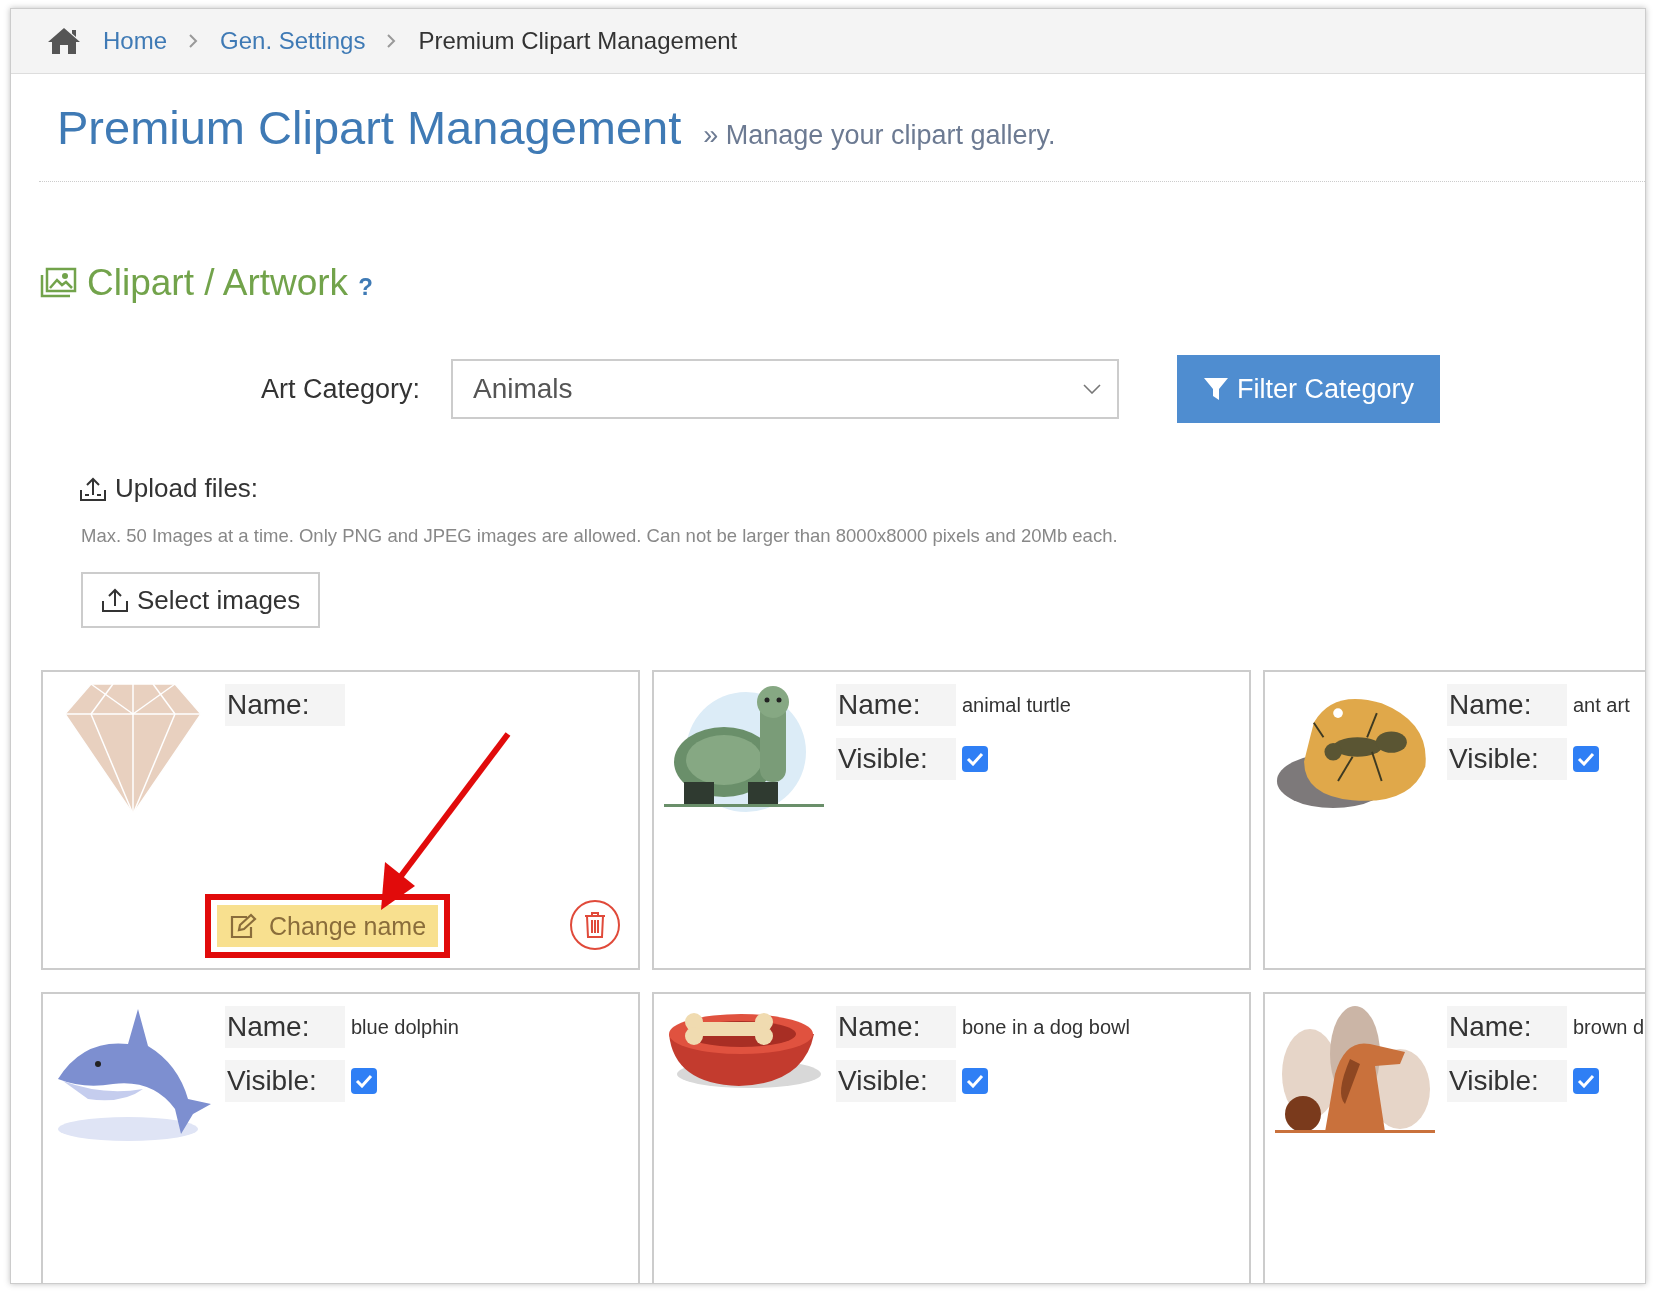 This screenshot has width=1654, height=1292. What do you see at coordinates (369, 127) in the screenshot?
I see `page-title: Premium Clipart Management` at bounding box center [369, 127].